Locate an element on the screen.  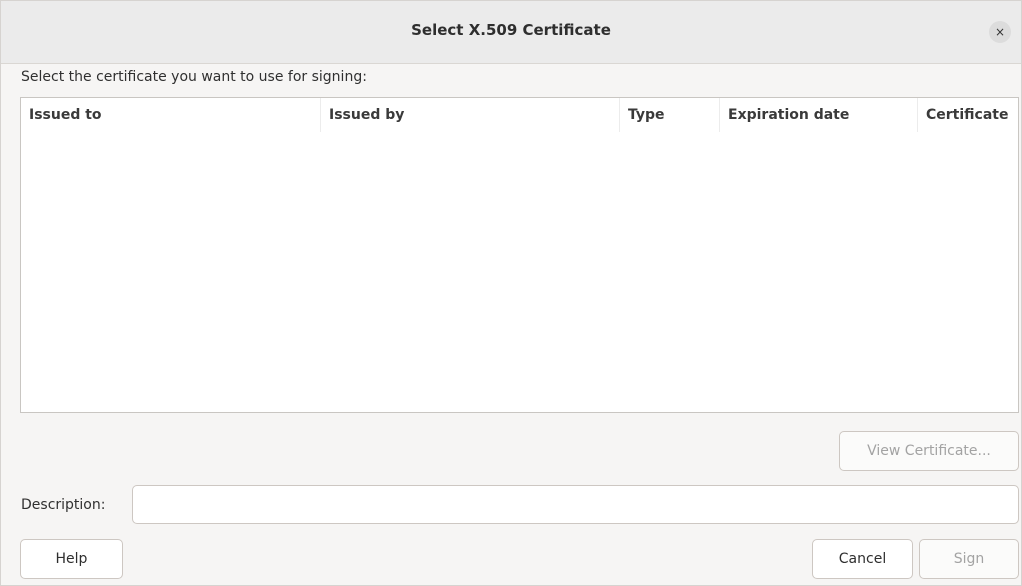
dialog-title: Select X.509 Certificate is located at coordinates (511, 30).